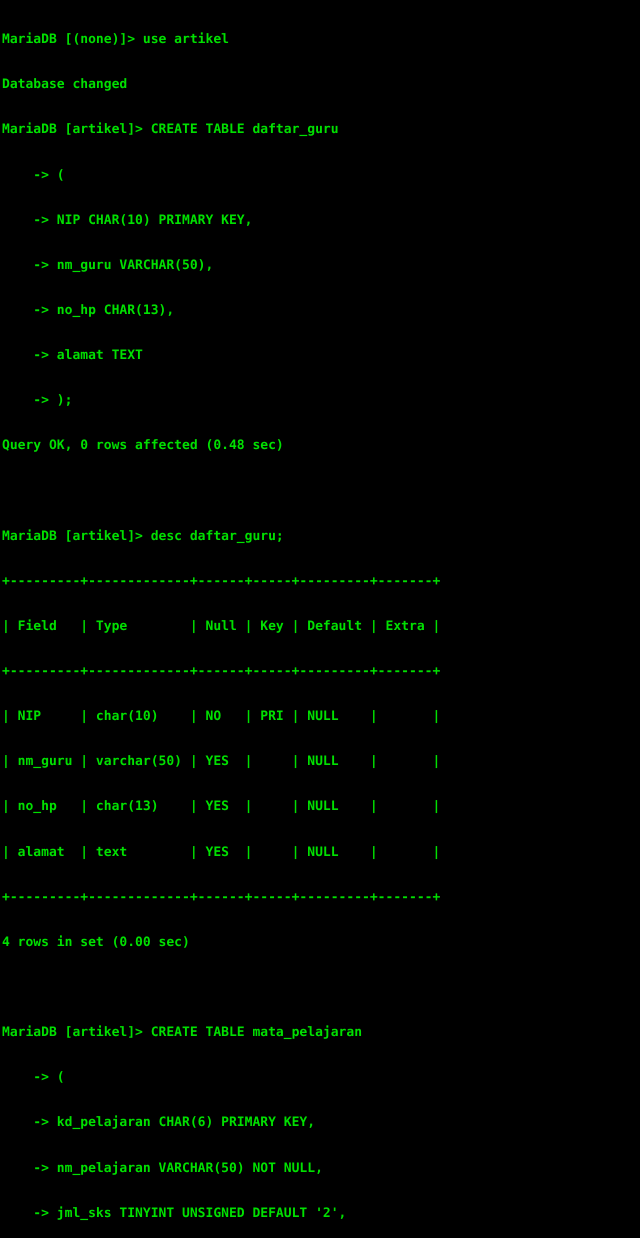 The width and height of the screenshot is (640, 1238). What do you see at coordinates (143, 446) in the screenshot?
I see `terminal-line: Query OK, 0 rows affected (0.48 sec)` at bounding box center [143, 446].